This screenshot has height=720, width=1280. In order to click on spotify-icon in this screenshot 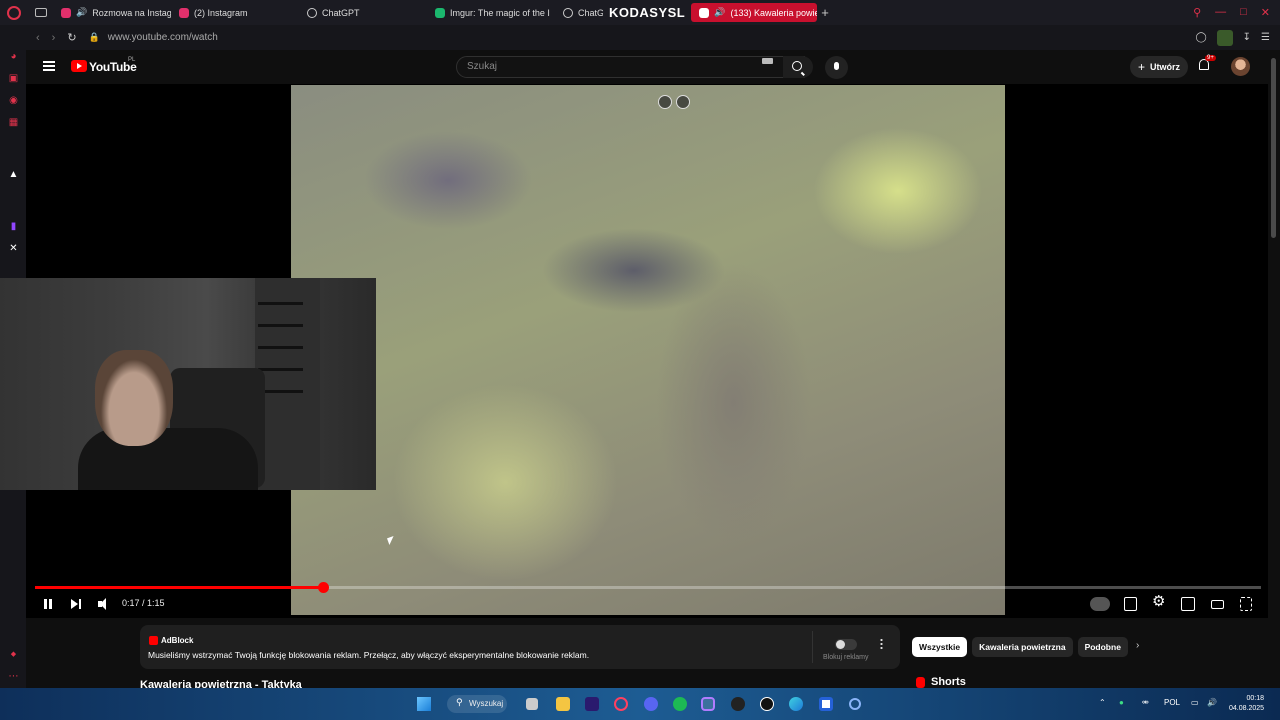, I will do `click(680, 704)`.